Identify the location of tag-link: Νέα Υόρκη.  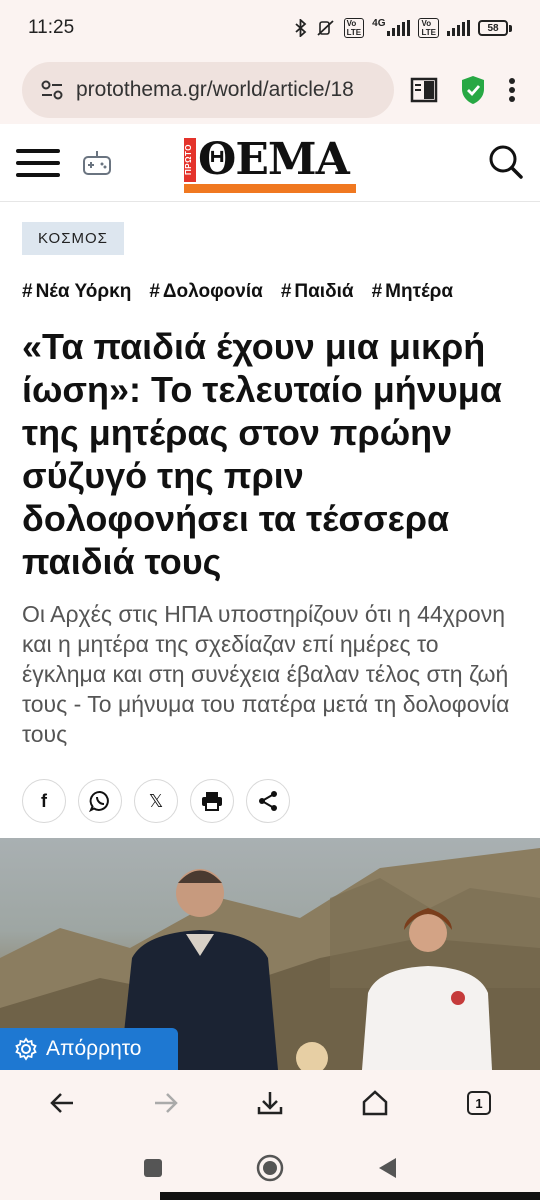
(77, 292).